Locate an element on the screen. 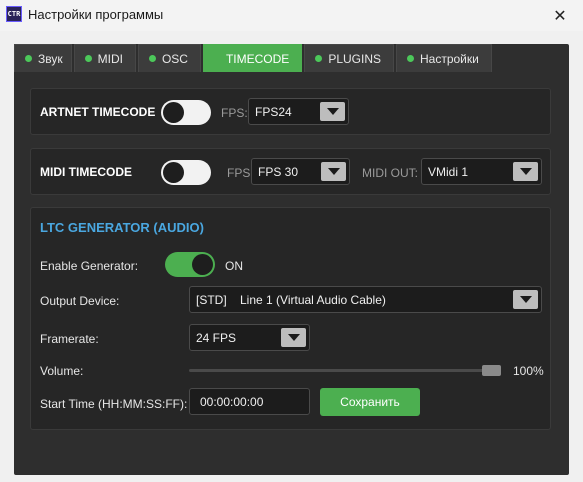  artnet-toggle is located at coordinates (186, 112).